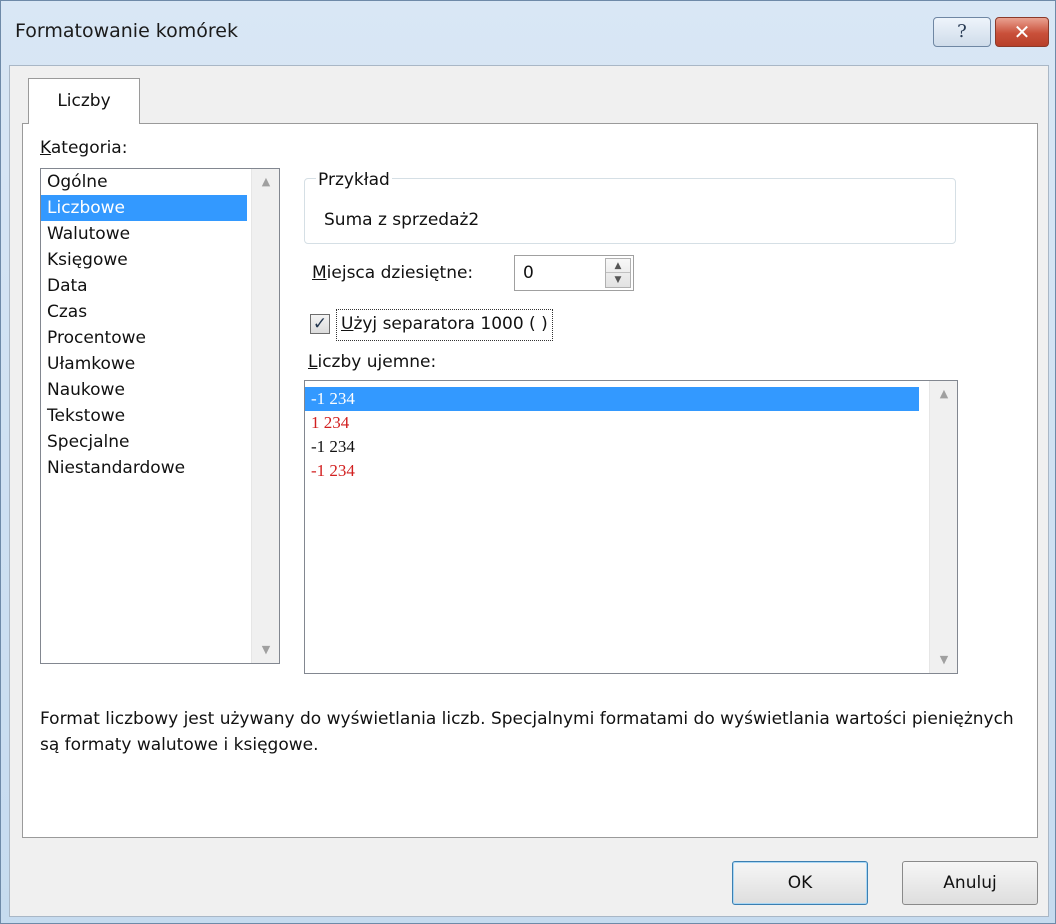  I want to click on sample-value: Suma z sprzedaż2, so click(402, 220).